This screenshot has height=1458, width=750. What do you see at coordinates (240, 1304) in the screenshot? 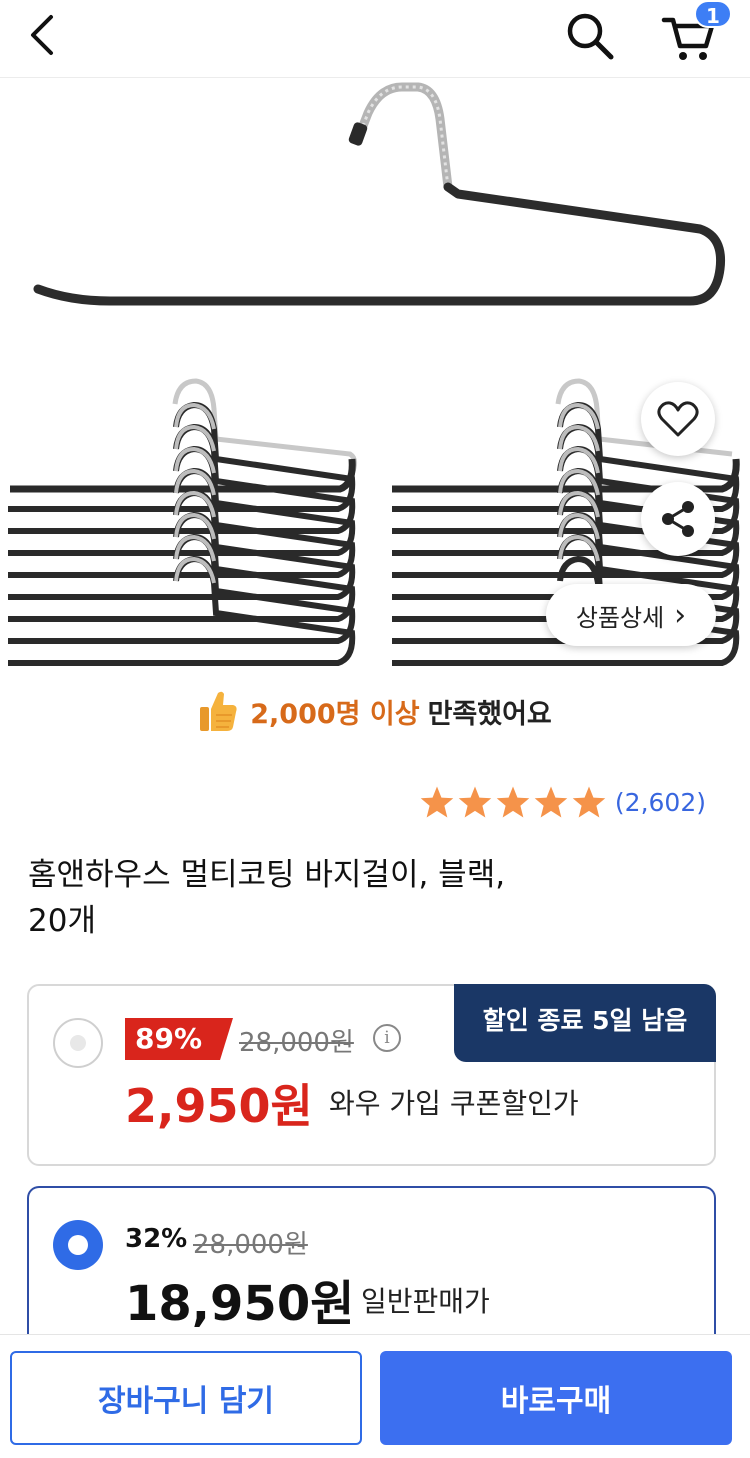
I see `regular-price: 18,950원` at bounding box center [240, 1304].